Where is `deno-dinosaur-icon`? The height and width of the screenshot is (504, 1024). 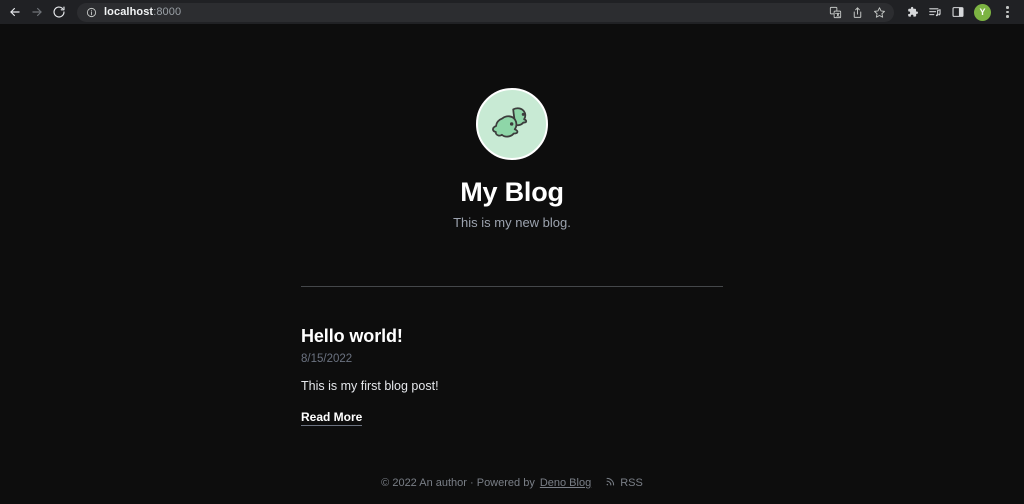
deno-dinosaur-icon is located at coordinates (512, 124).